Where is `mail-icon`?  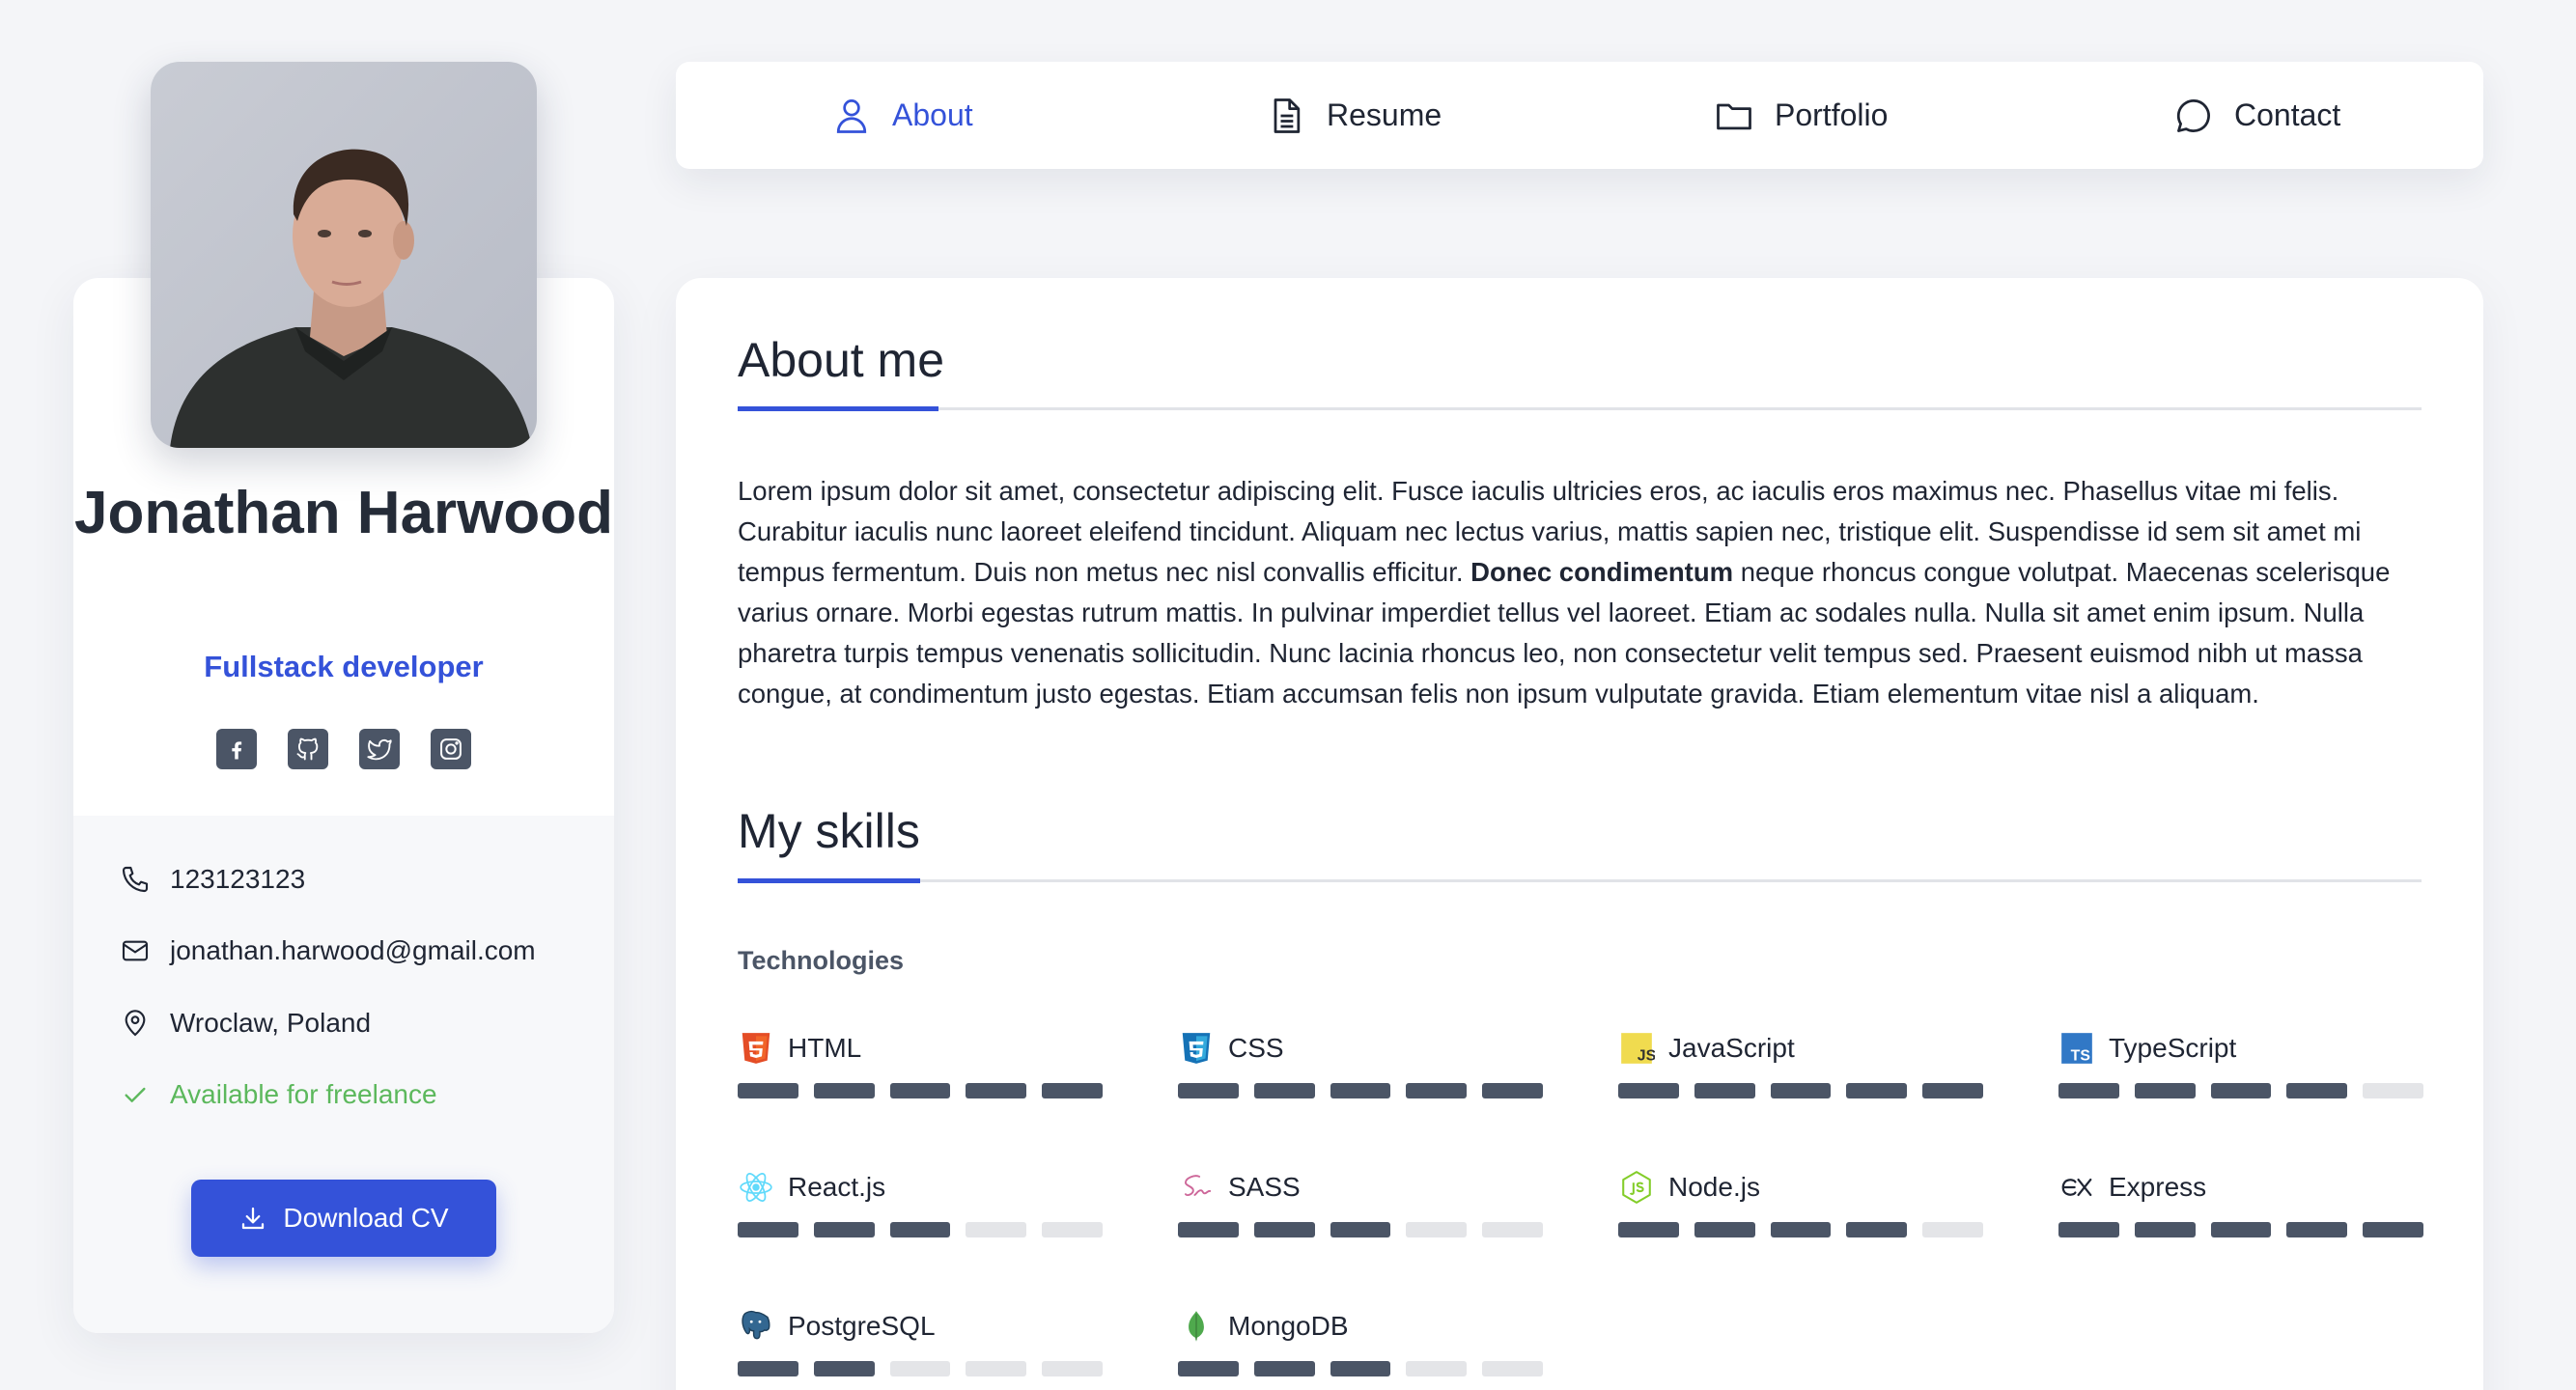 mail-icon is located at coordinates (135, 950).